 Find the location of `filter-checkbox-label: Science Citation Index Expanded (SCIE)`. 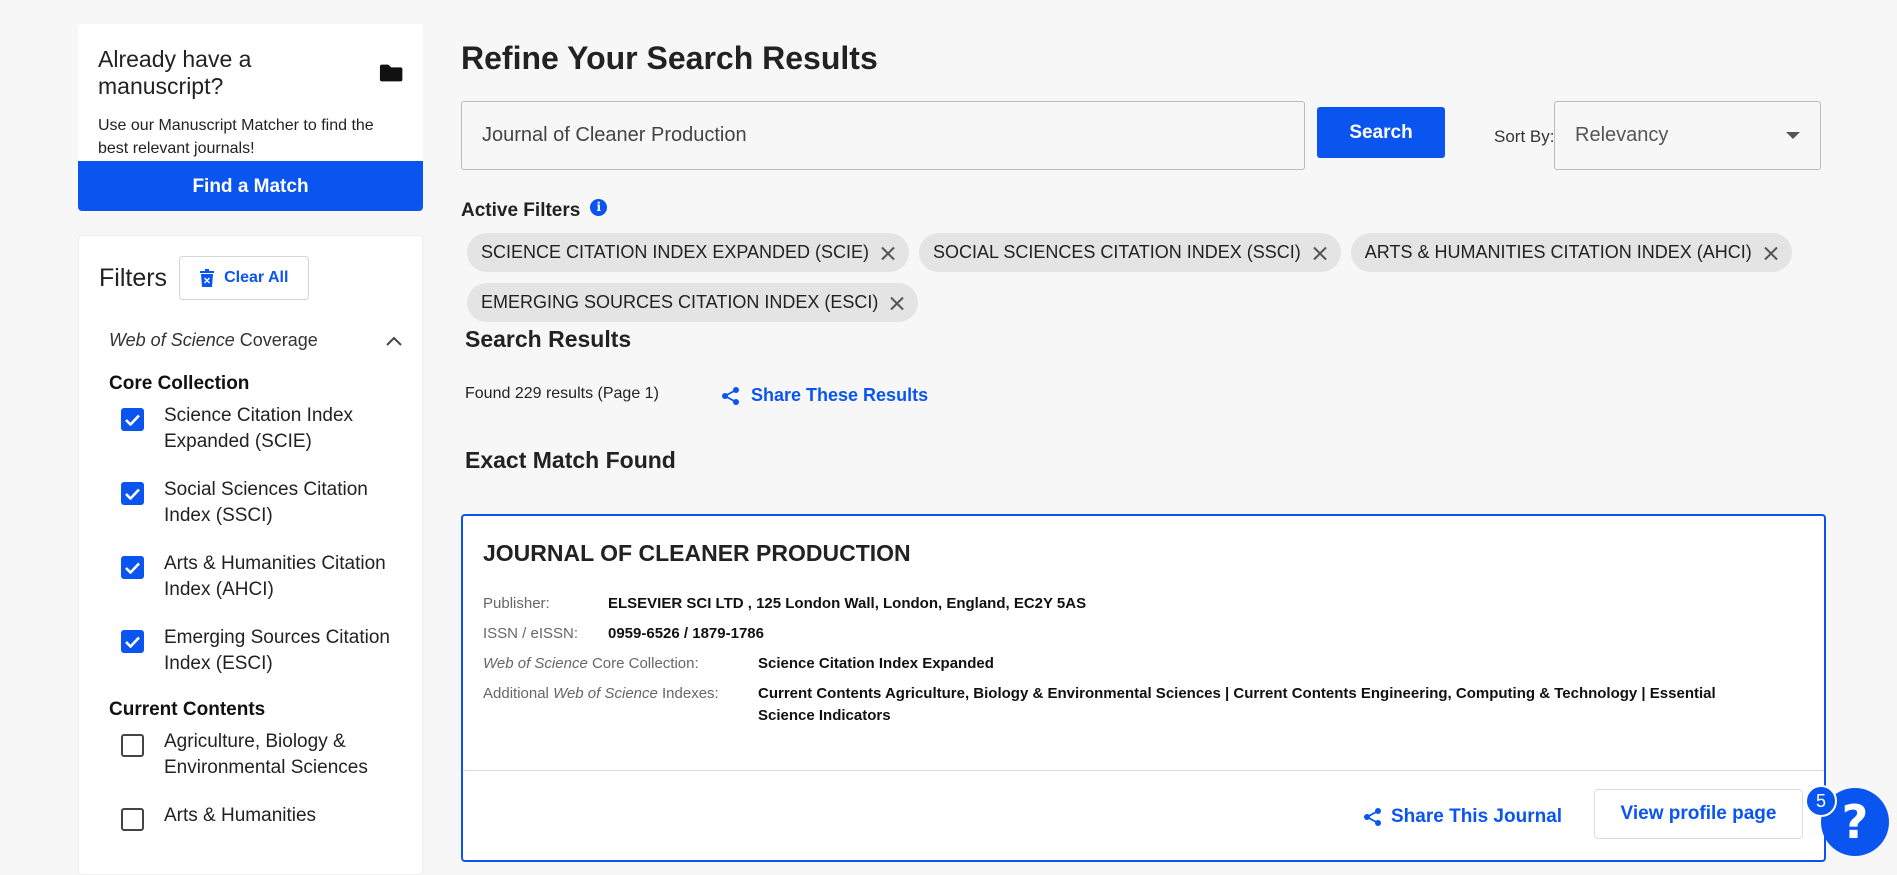

filter-checkbox-label: Science Citation Index Expanded (SCIE) is located at coordinates (259, 428).